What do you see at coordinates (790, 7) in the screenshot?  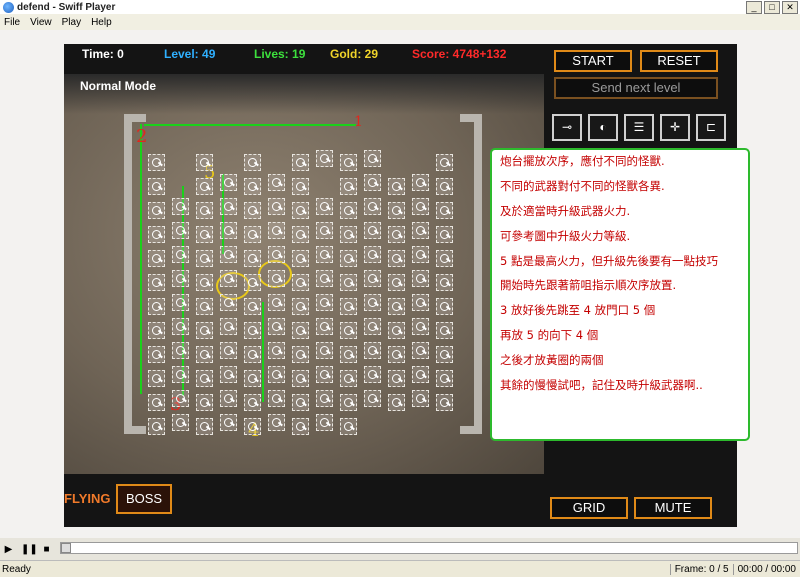 I see `close-icon: ✕` at bounding box center [790, 7].